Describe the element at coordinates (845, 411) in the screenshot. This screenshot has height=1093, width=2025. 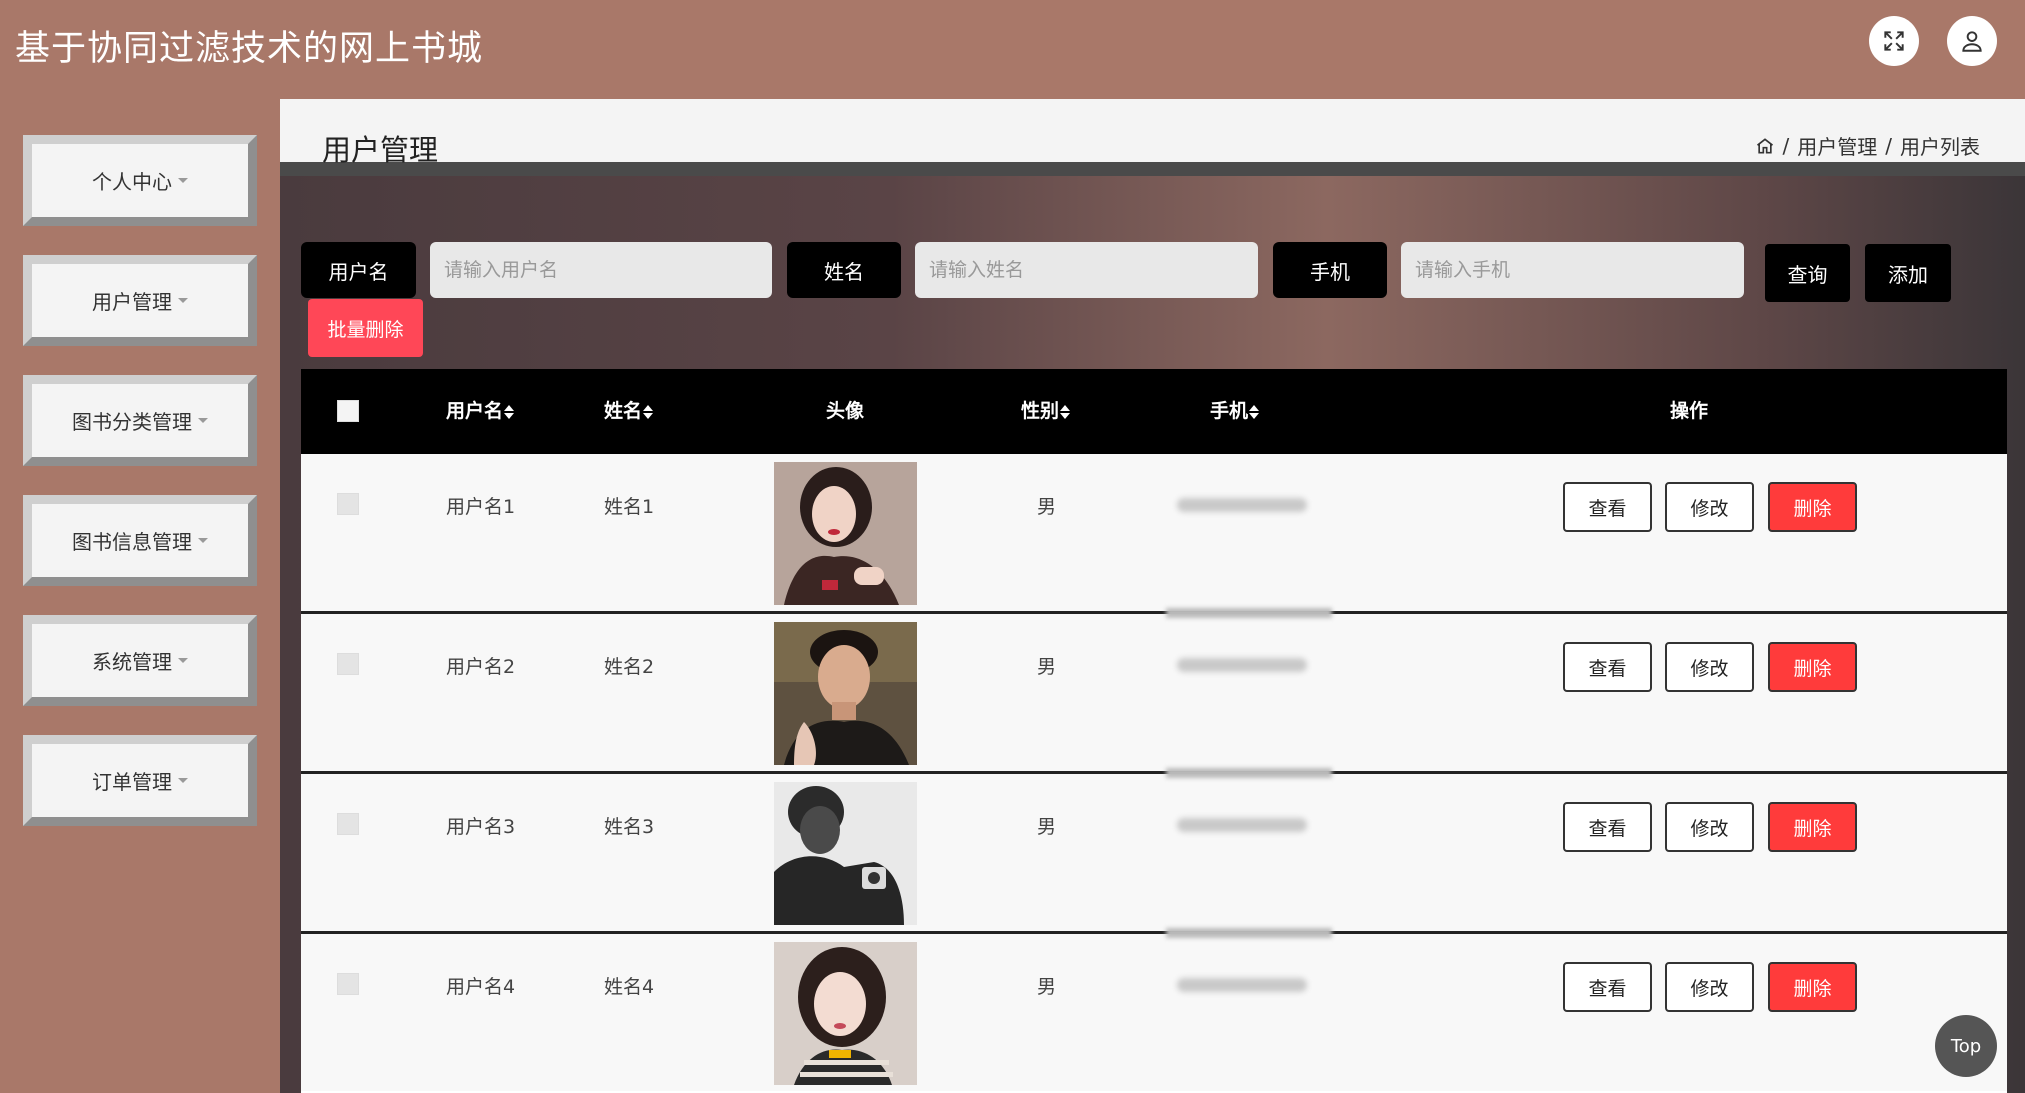
I see `column-header-avatar: 头像` at that location.